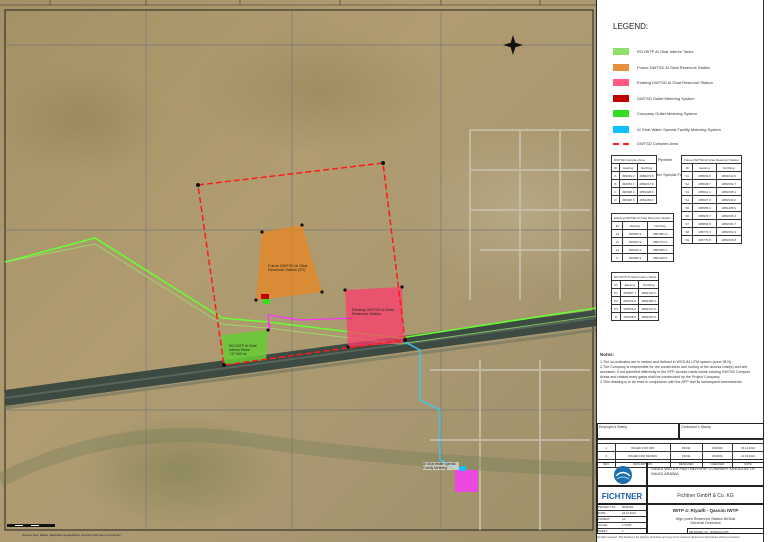  What do you see at coordinates (687, 223) in the screenshot?
I see `table-cell: S7` at bounding box center [687, 223].